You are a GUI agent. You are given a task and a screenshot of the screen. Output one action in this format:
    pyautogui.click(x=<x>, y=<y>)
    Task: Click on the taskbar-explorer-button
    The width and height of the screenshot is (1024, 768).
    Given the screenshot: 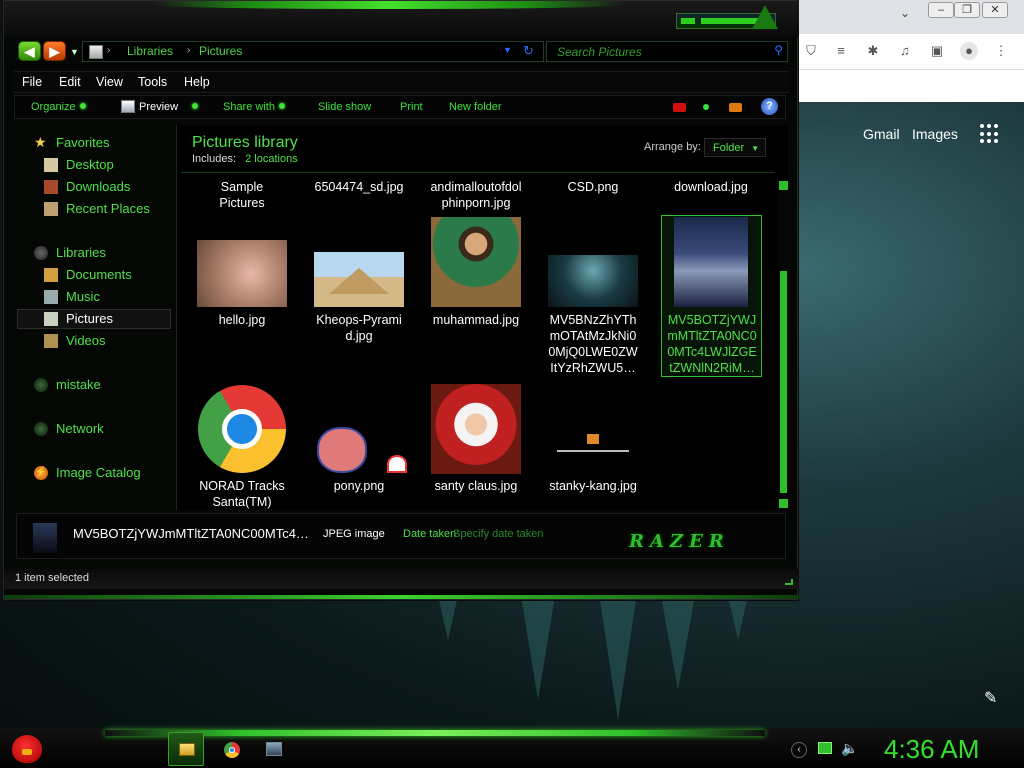 What is the action you would take?
    pyautogui.click(x=186, y=749)
    